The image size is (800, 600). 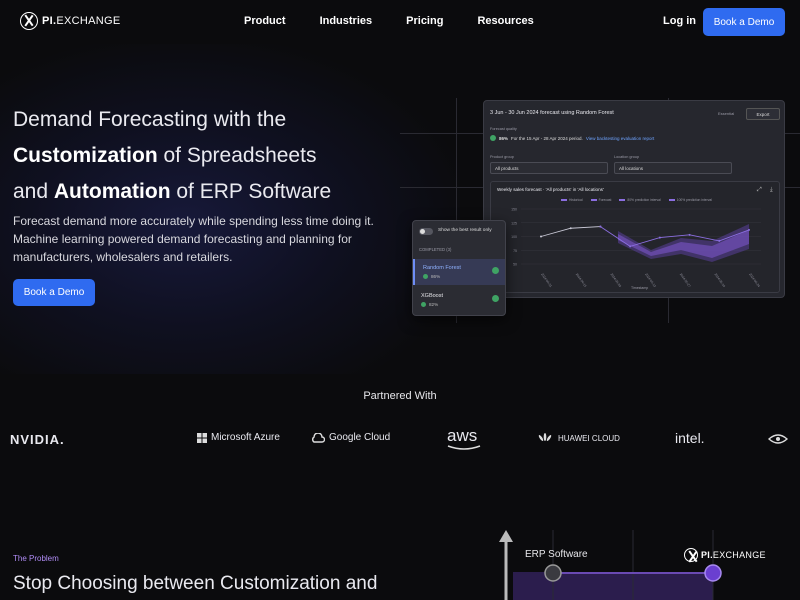 I want to click on logo-microsoft-azure: Microsoft Azure, so click(x=238, y=437).